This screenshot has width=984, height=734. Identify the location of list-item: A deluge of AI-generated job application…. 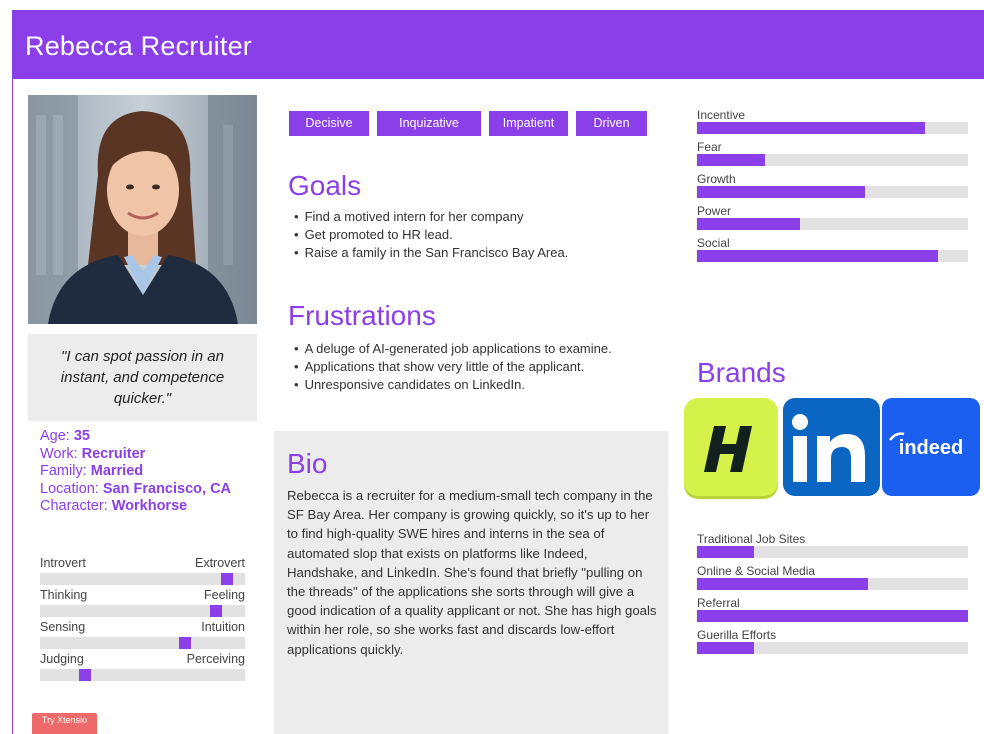
(453, 349).